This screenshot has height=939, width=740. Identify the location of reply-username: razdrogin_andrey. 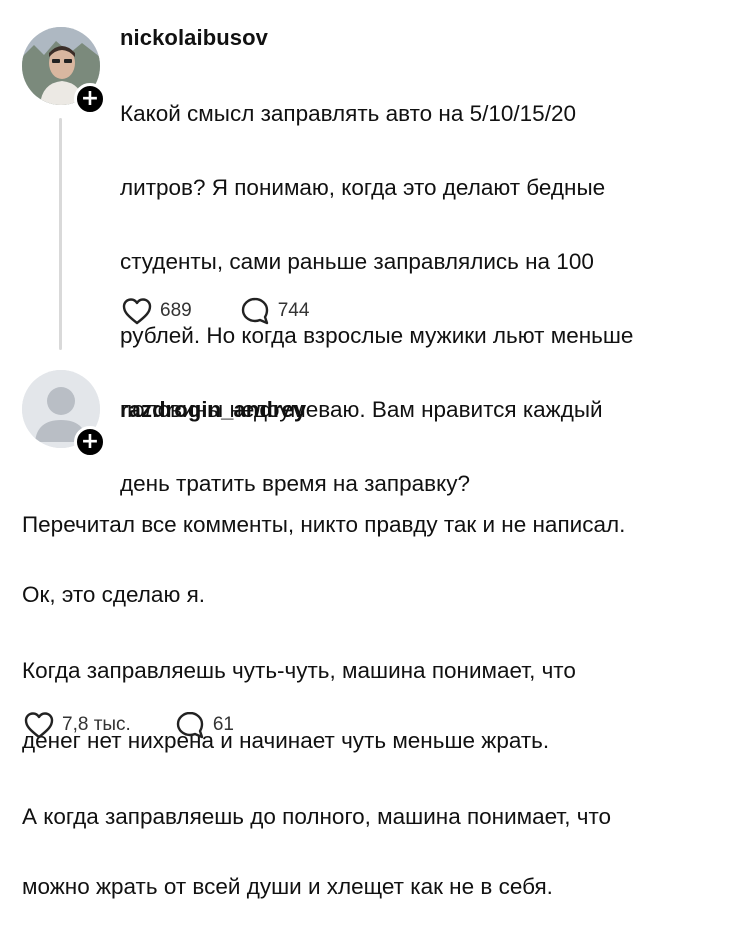
(213, 410).